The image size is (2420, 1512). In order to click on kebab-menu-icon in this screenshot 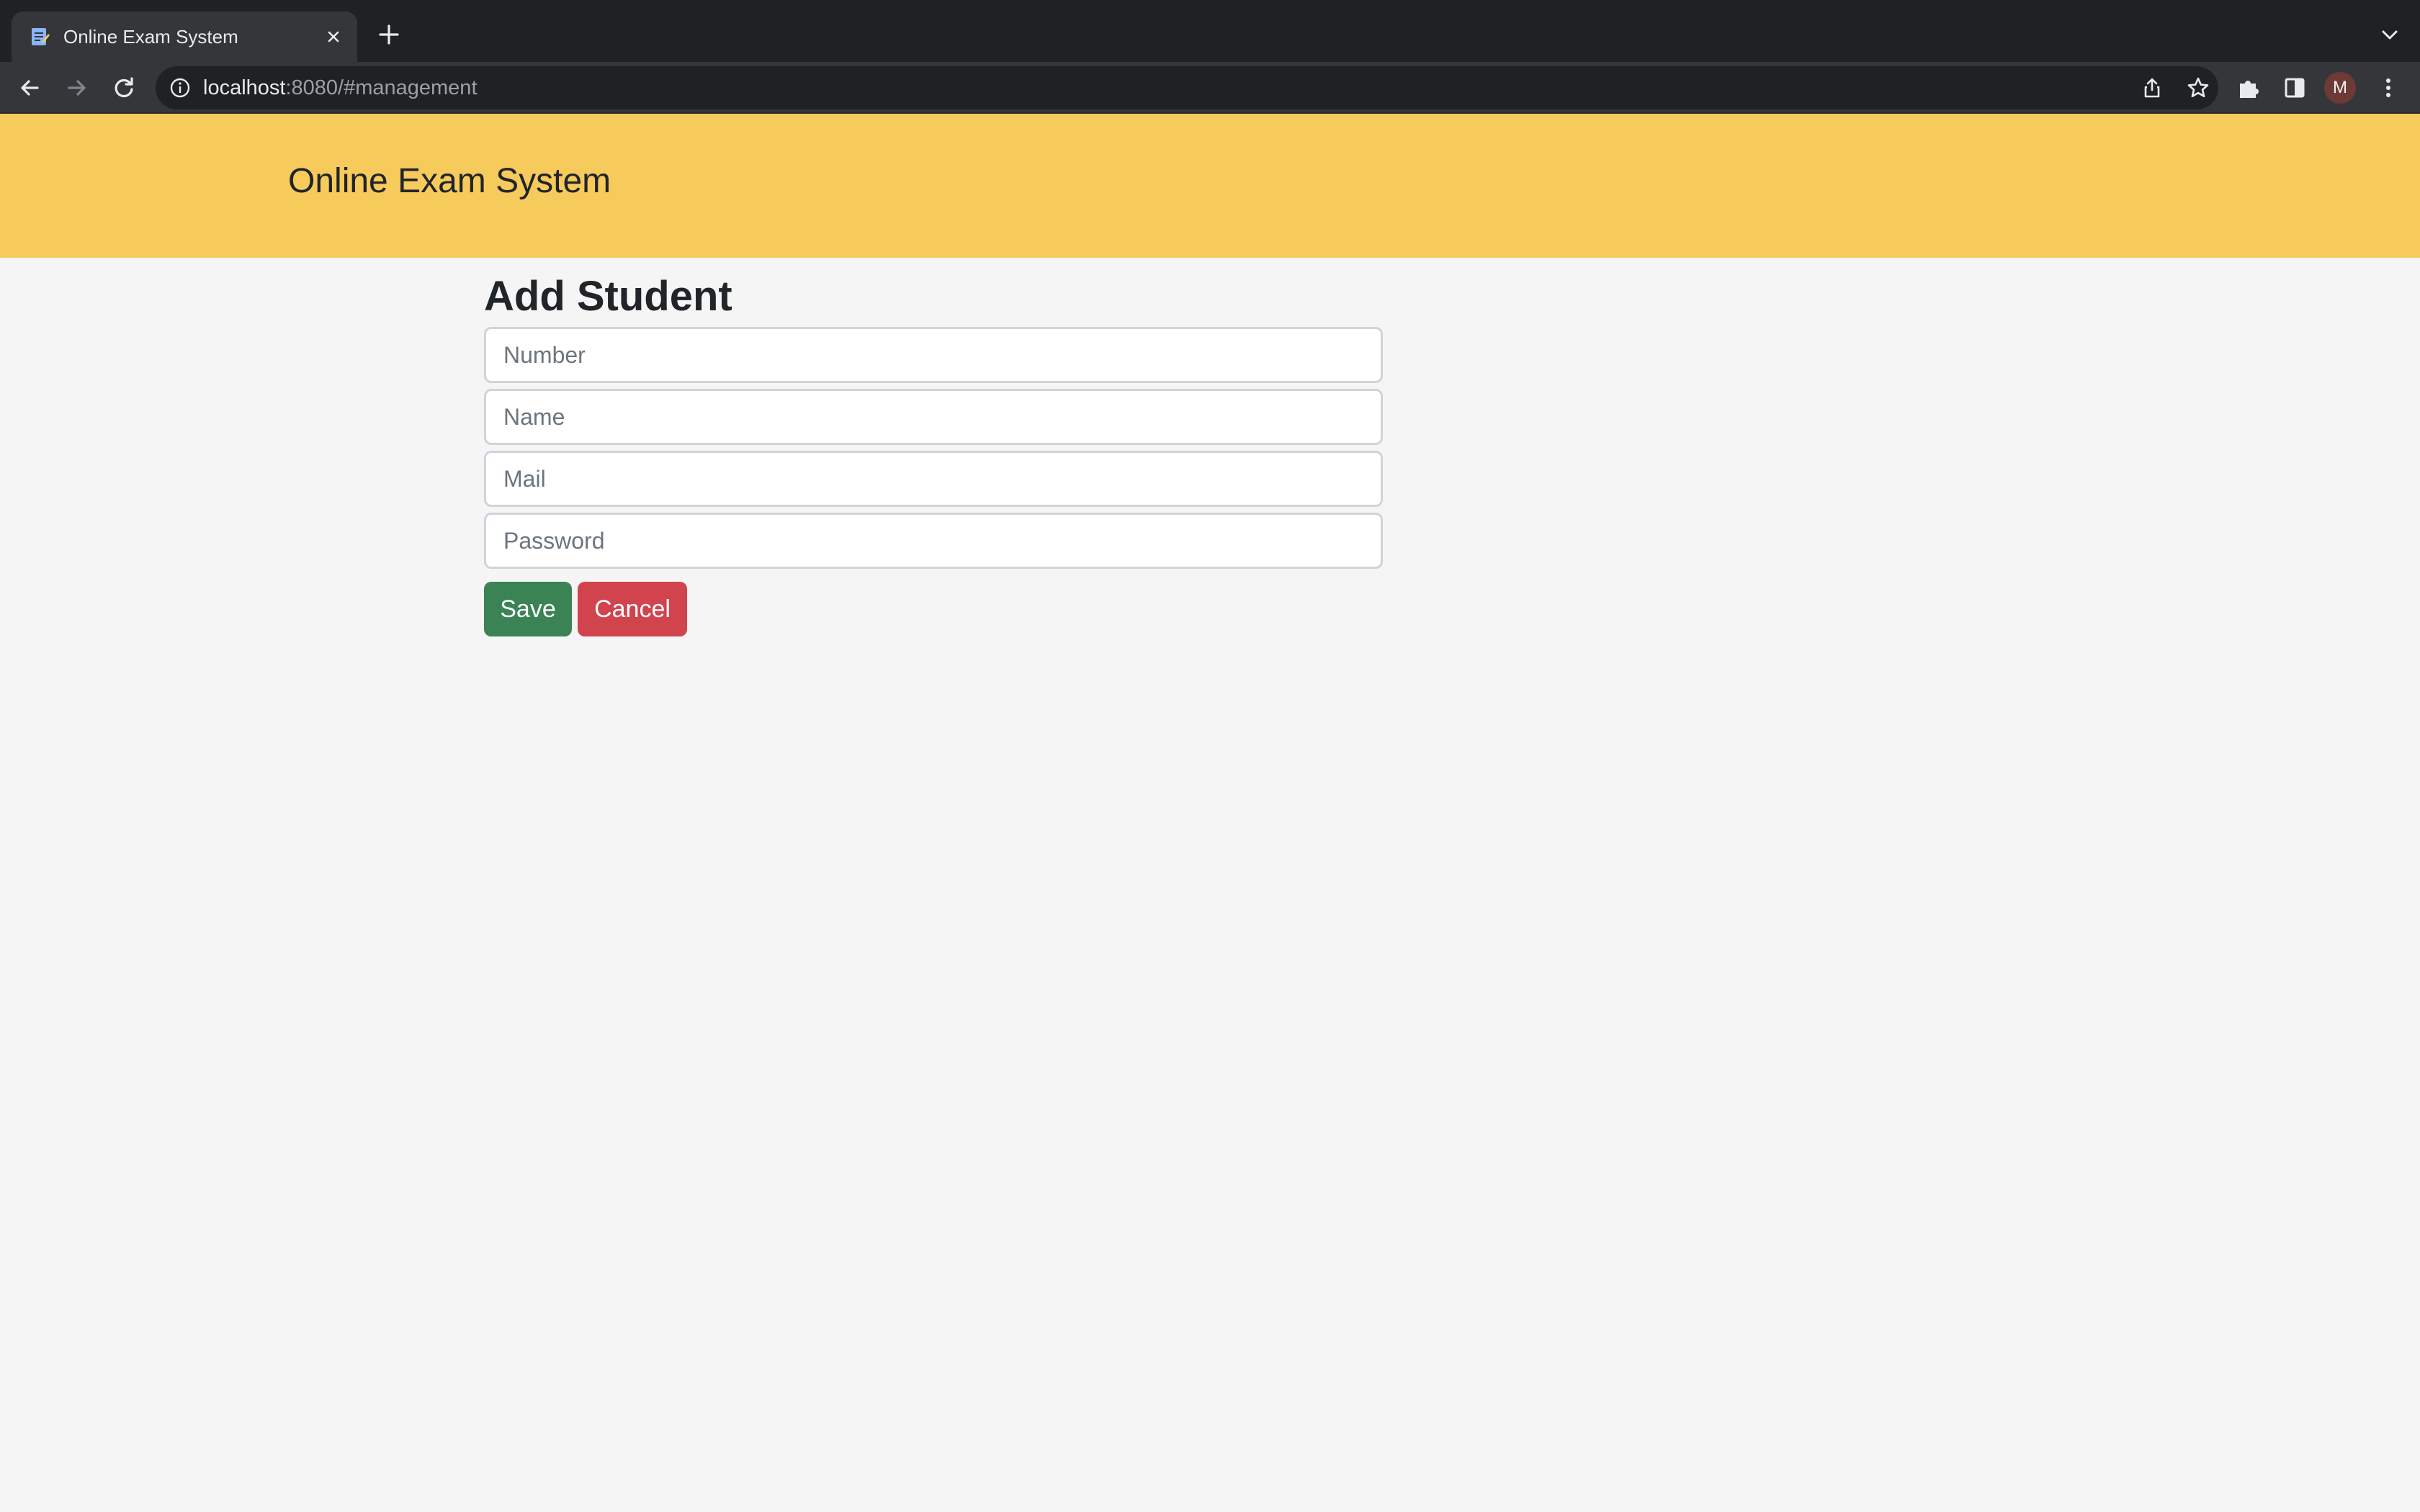, I will do `click(2388, 88)`.